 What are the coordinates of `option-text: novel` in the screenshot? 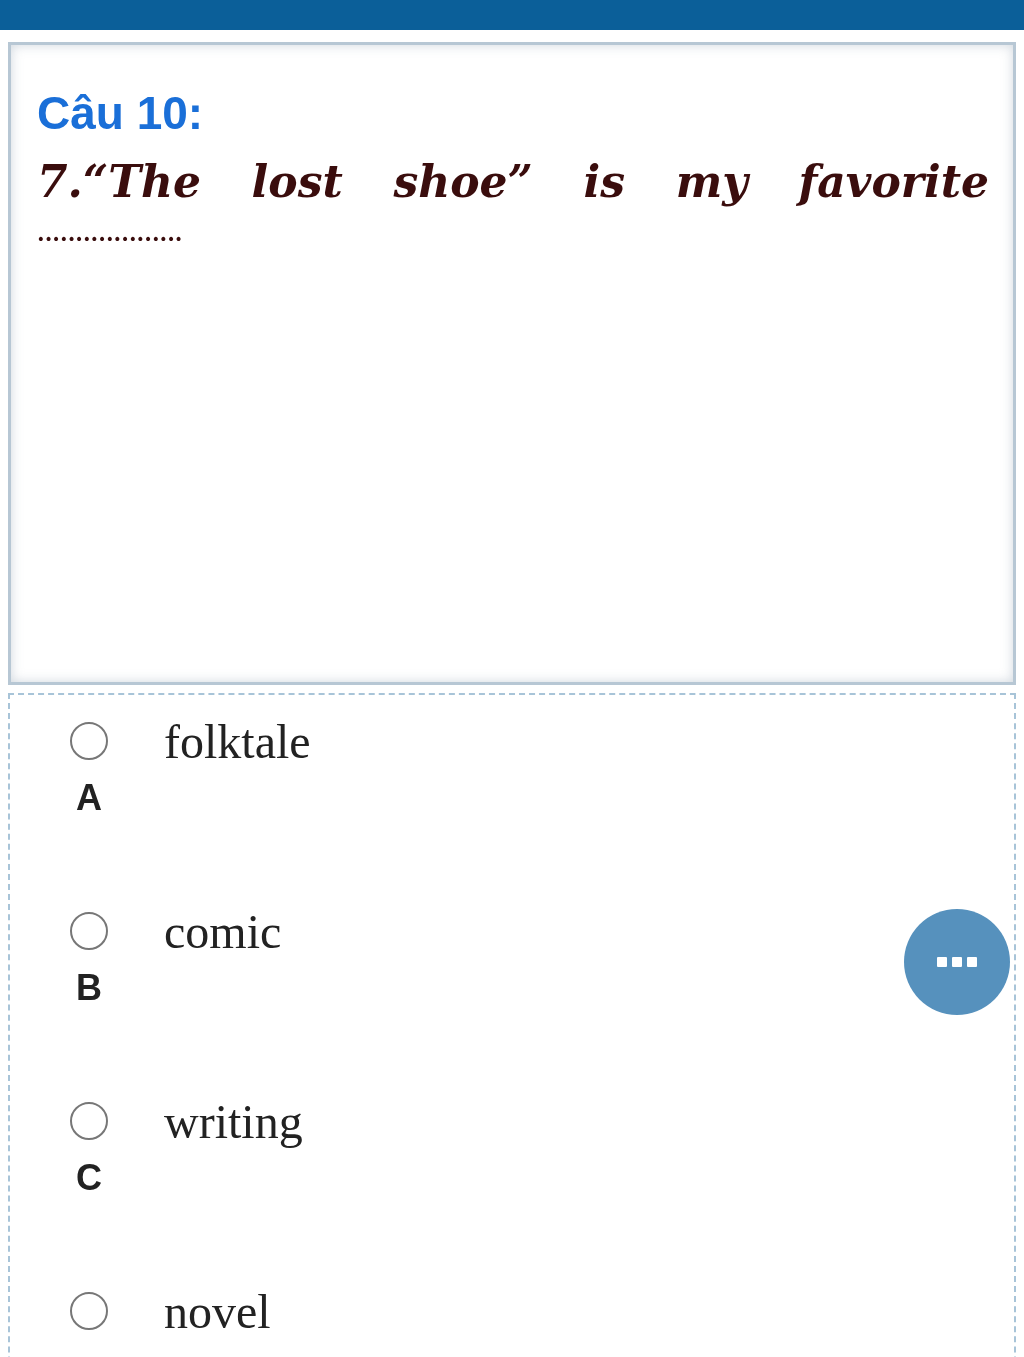 It's located at (217, 1311).